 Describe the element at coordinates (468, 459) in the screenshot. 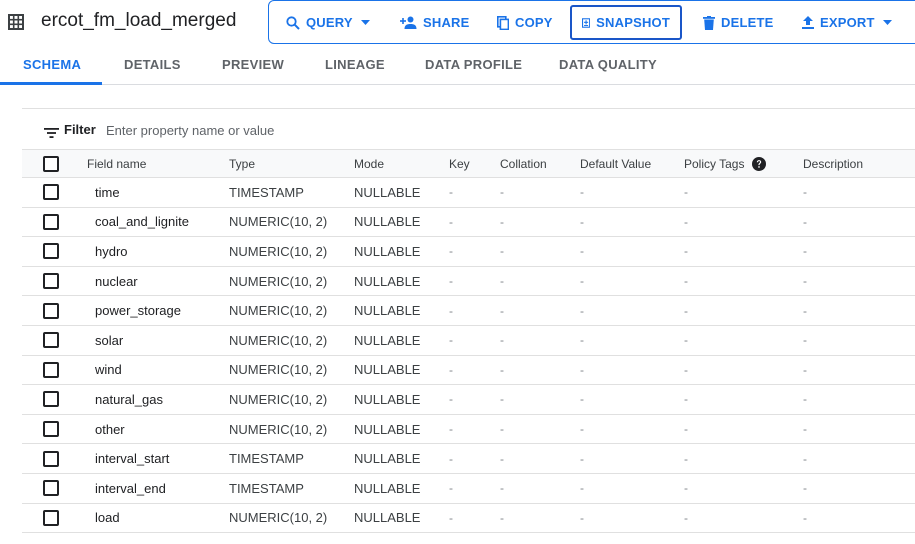

I see `table-row: interval_start TIMESTAMP NULLABLE - - - - -` at that location.